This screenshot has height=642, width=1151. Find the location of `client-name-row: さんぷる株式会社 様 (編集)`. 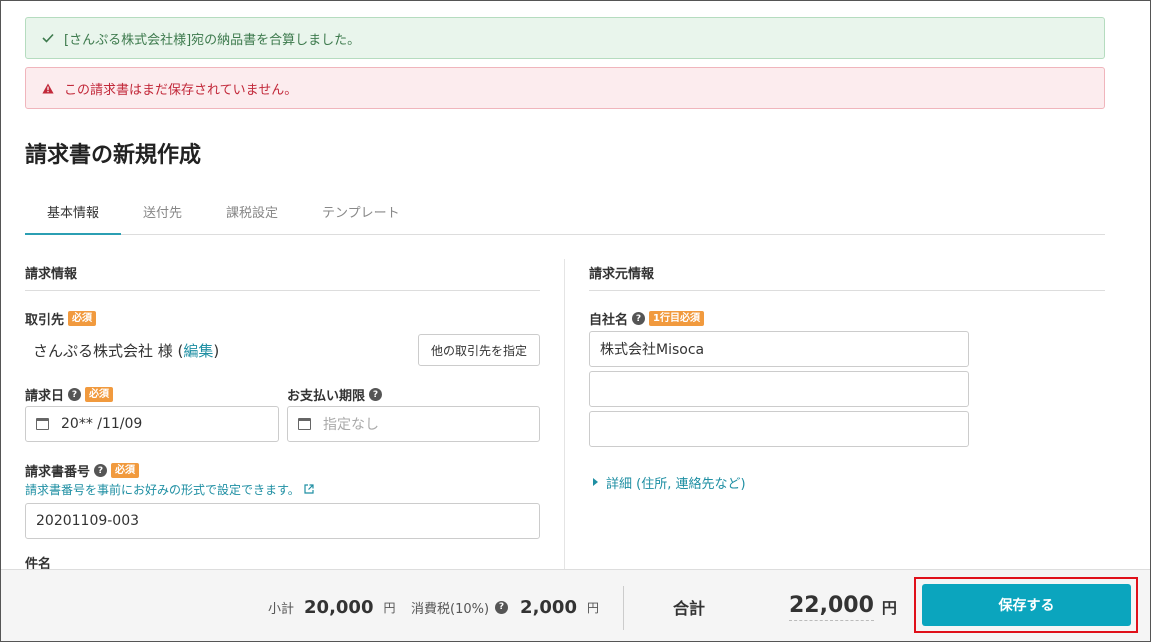

client-name-row: さんぷる株式会社 様 (編集) is located at coordinates (126, 350).